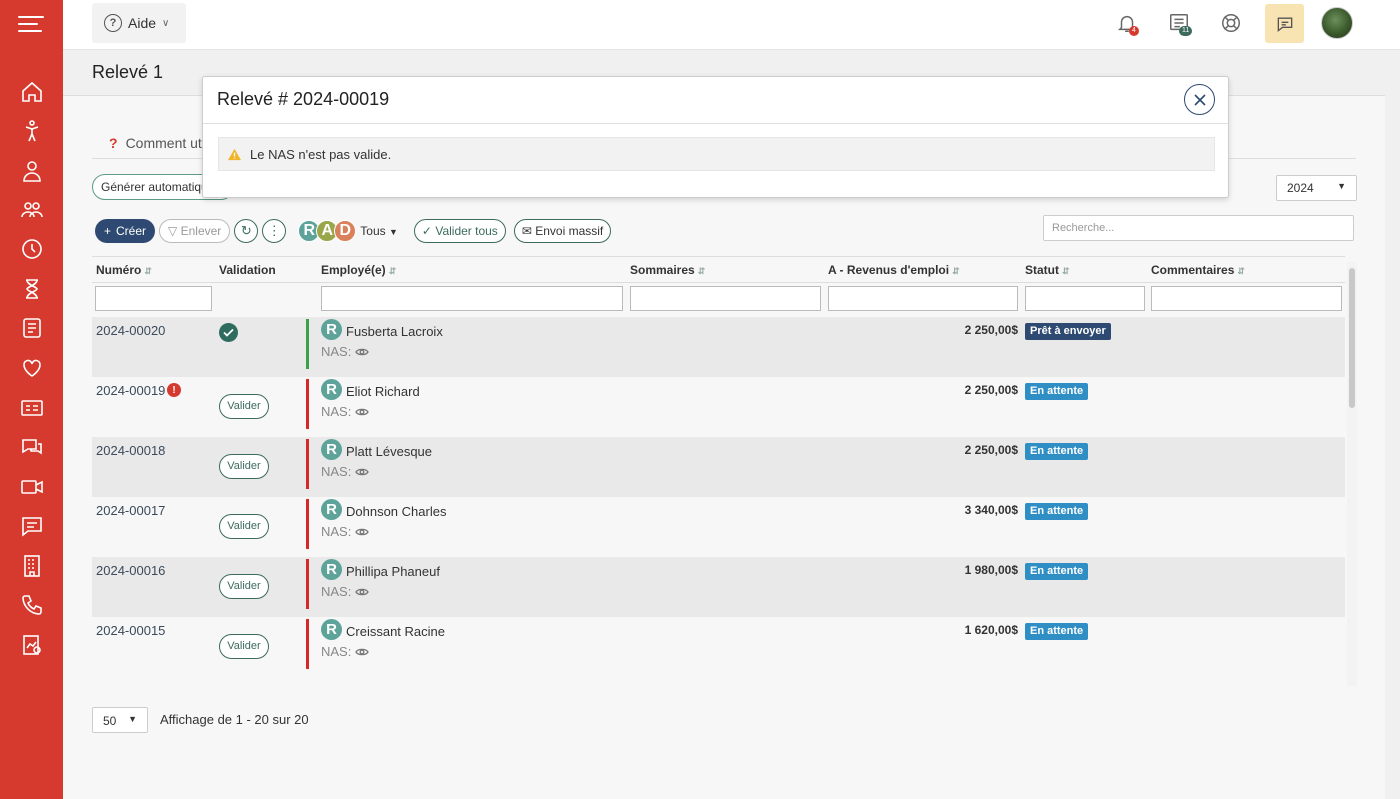 Image resolution: width=1400 pixels, height=799 pixels. Describe the element at coordinates (1337, 23) in the screenshot. I see `avatar` at that location.